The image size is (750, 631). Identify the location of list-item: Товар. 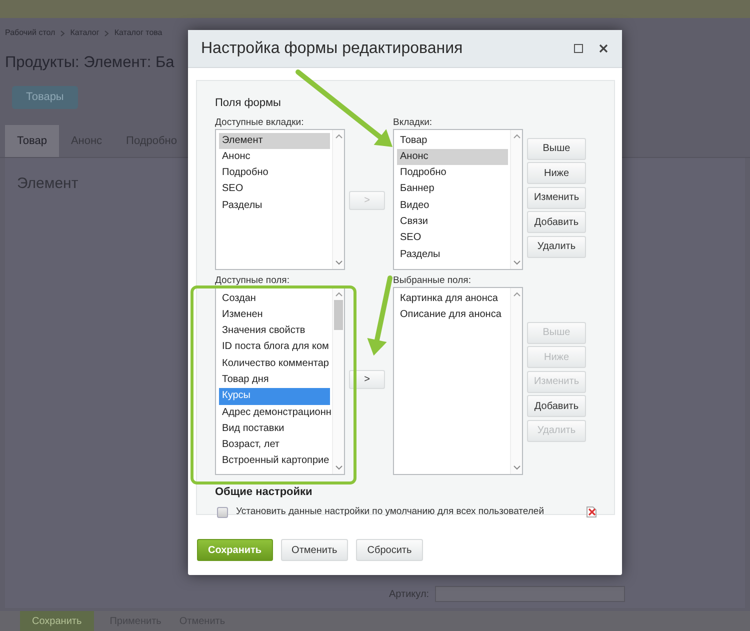
(452, 140).